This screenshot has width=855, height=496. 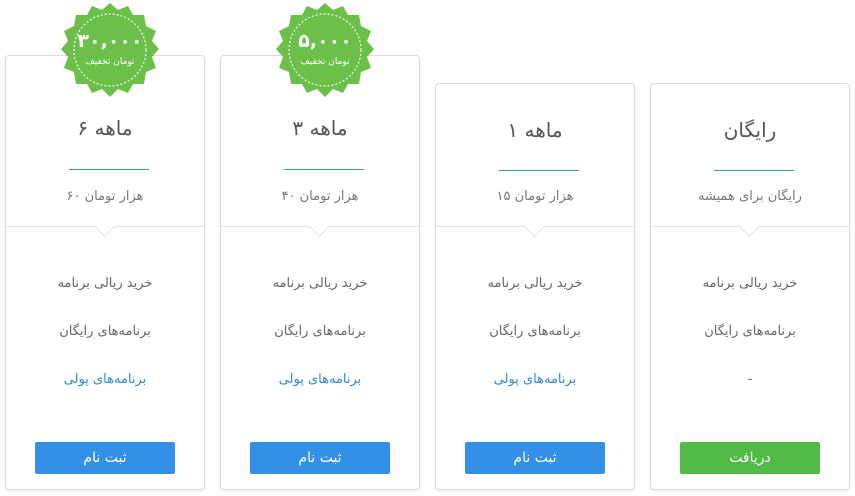 What do you see at coordinates (750, 379) in the screenshot?
I see `feature-paid-apps-none: -` at bounding box center [750, 379].